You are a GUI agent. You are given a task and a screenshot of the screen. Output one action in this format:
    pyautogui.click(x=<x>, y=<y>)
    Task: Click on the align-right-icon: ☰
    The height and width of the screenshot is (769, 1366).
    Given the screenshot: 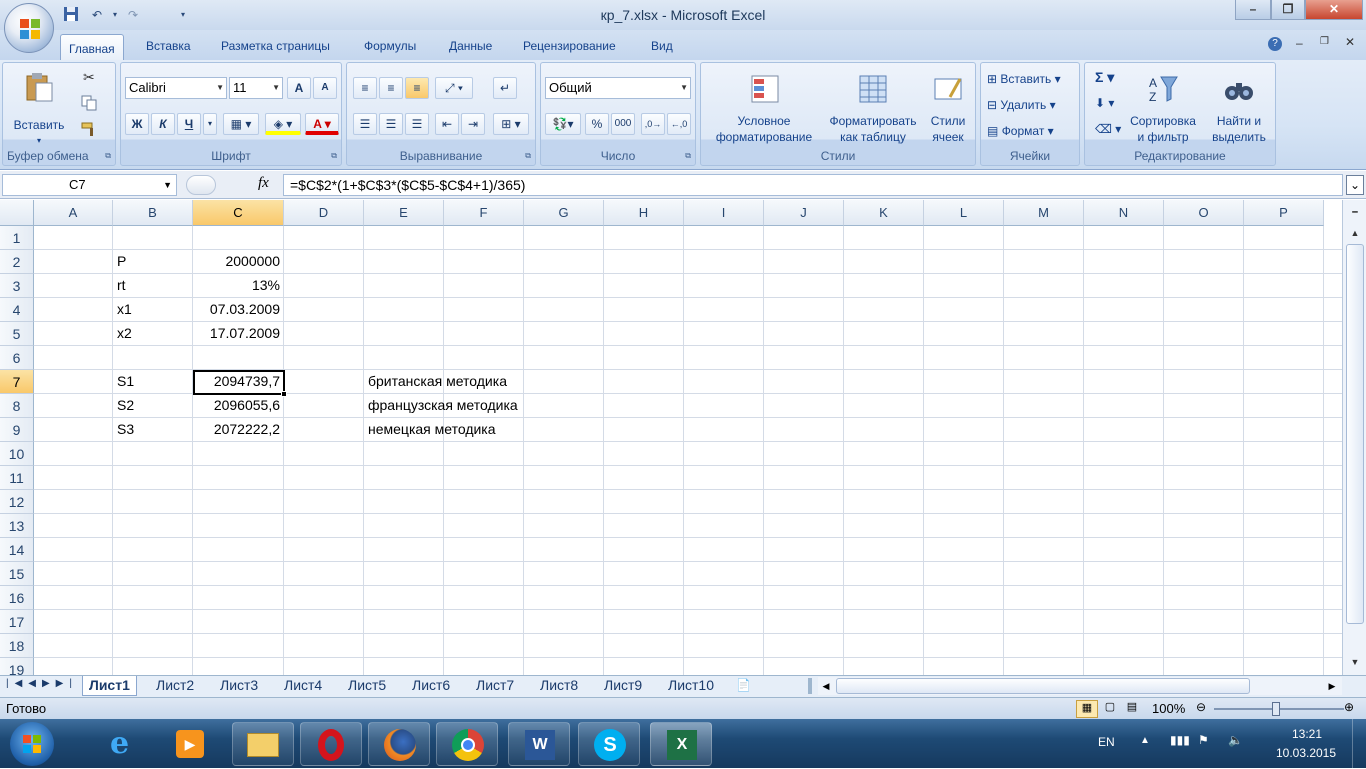 What is the action you would take?
    pyautogui.click(x=417, y=124)
    